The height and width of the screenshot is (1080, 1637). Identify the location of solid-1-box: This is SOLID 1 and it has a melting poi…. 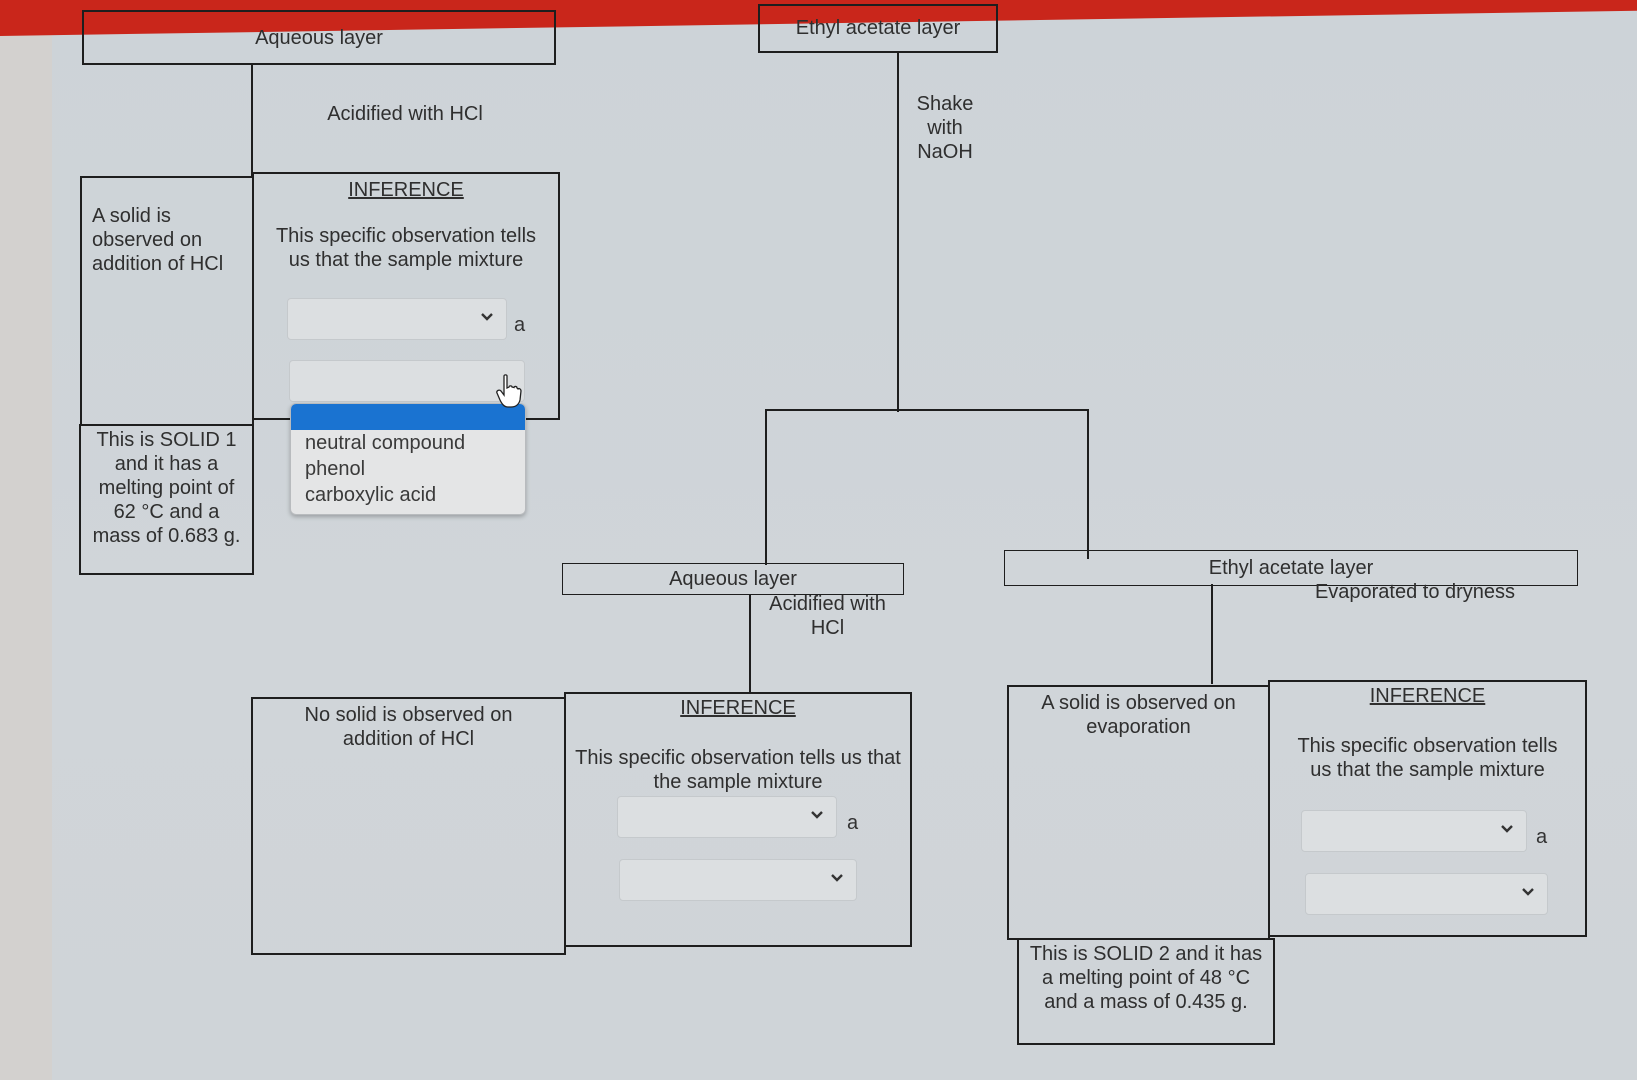
(166, 499).